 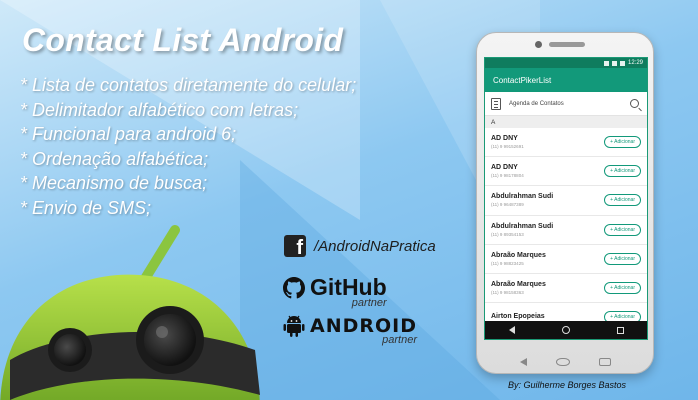 I want to click on status-bar: 12:29, so click(x=566, y=63).